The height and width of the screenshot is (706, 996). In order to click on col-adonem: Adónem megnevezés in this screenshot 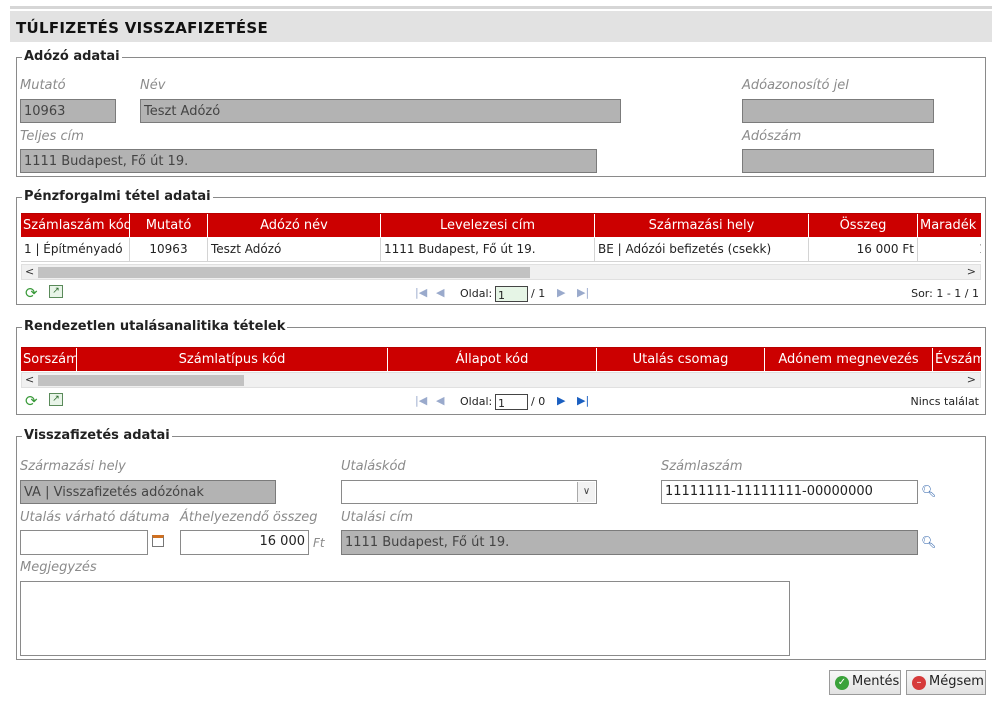, I will do `click(849, 359)`.